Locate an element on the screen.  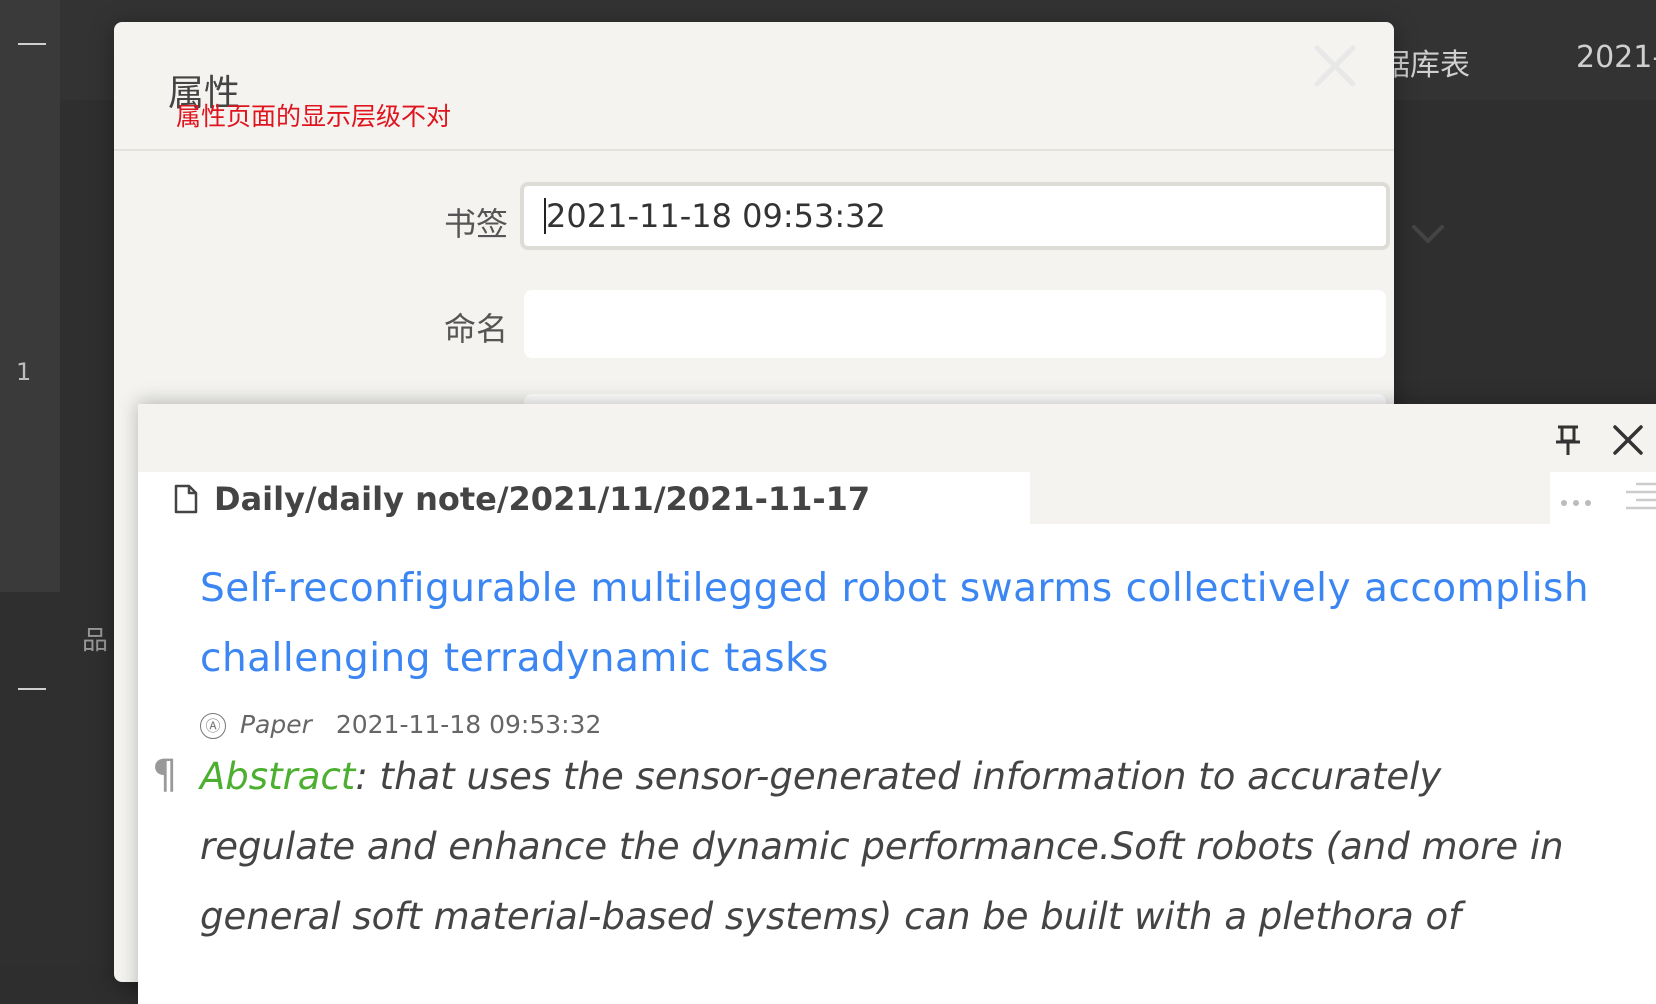
chevron-down-icon is located at coordinates (1428, 234).